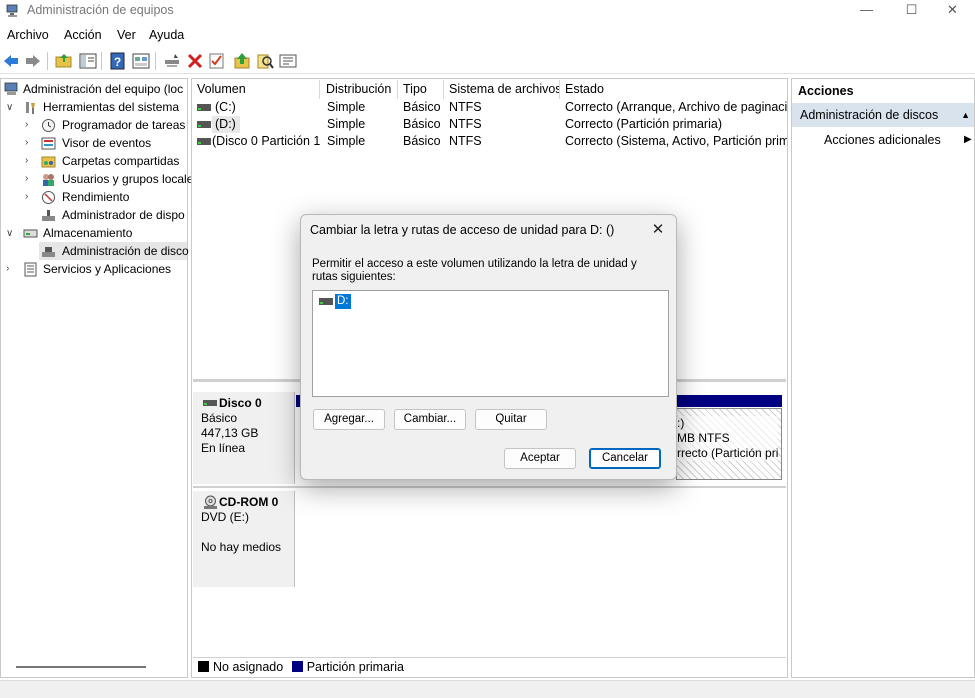 This screenshot has width=975, height=698. I want to click on actions-more-label: Acciones adicionales, so click(882, 140).